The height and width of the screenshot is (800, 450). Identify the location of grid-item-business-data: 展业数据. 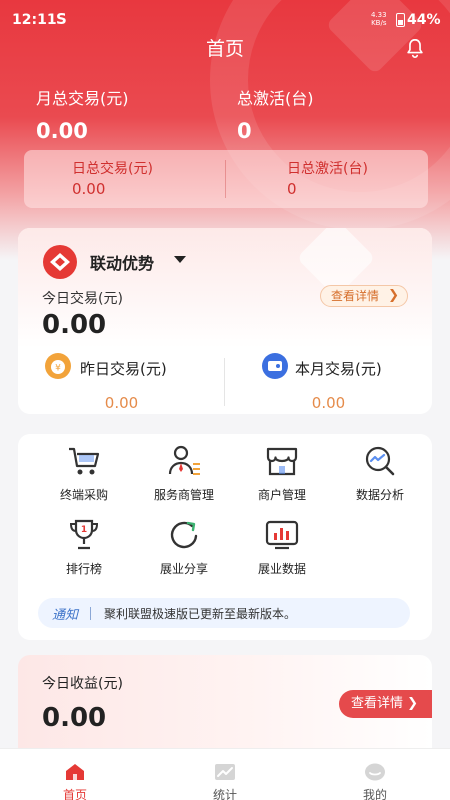
(282, 547).